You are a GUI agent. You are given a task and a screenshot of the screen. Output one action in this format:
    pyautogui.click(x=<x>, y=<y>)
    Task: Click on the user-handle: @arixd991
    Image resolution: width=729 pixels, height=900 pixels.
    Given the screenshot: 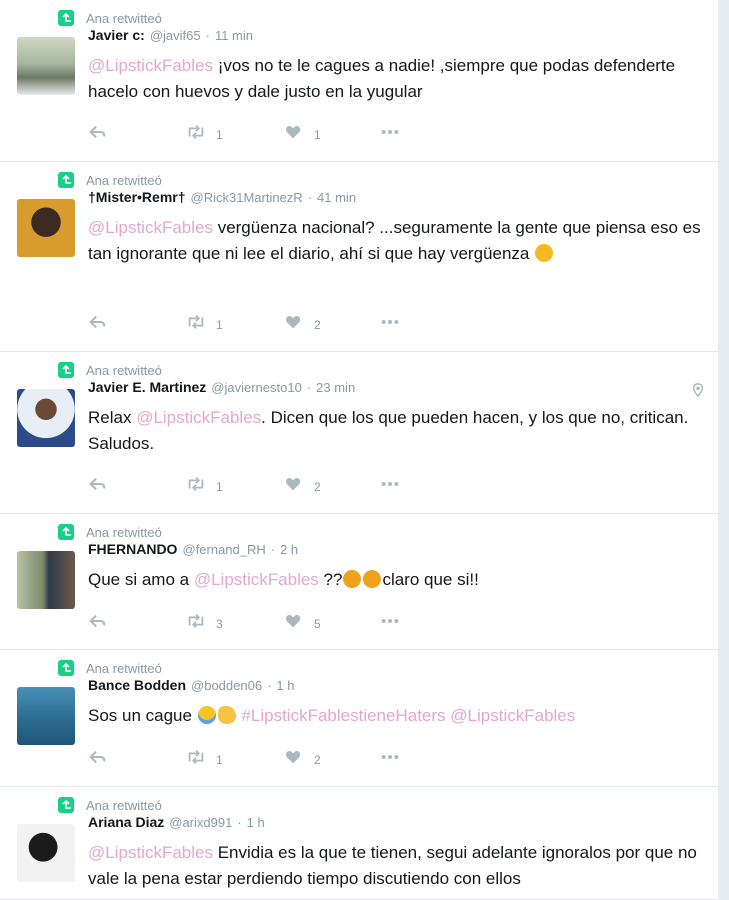 What is the action you would take?
    pyautogui.click(x=200, y=822)
    